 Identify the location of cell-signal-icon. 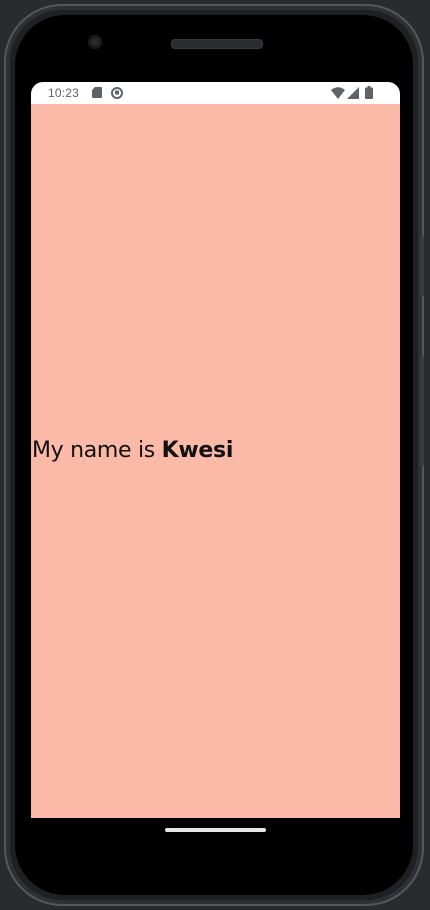
(353, 93).